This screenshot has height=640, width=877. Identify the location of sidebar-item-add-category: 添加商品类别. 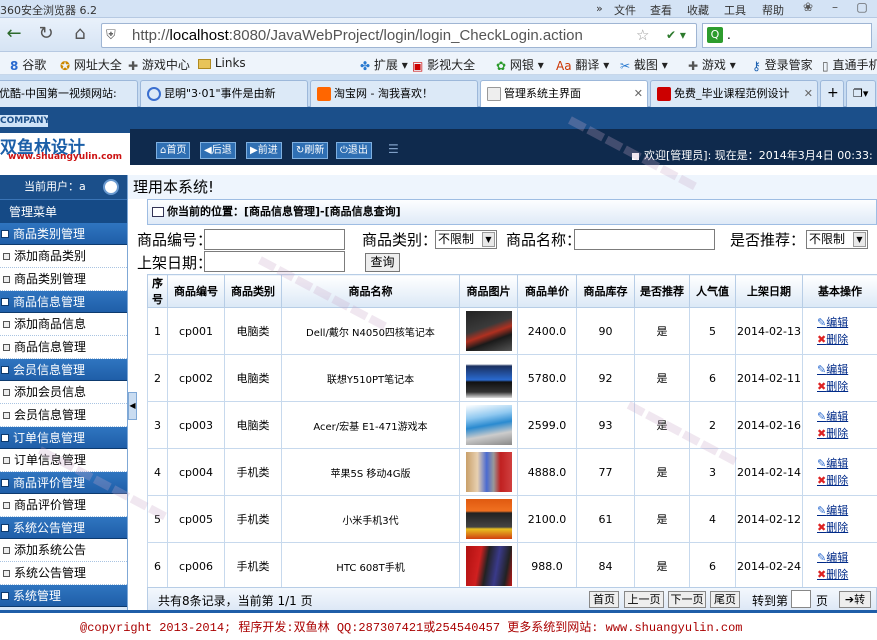
(63, 256).